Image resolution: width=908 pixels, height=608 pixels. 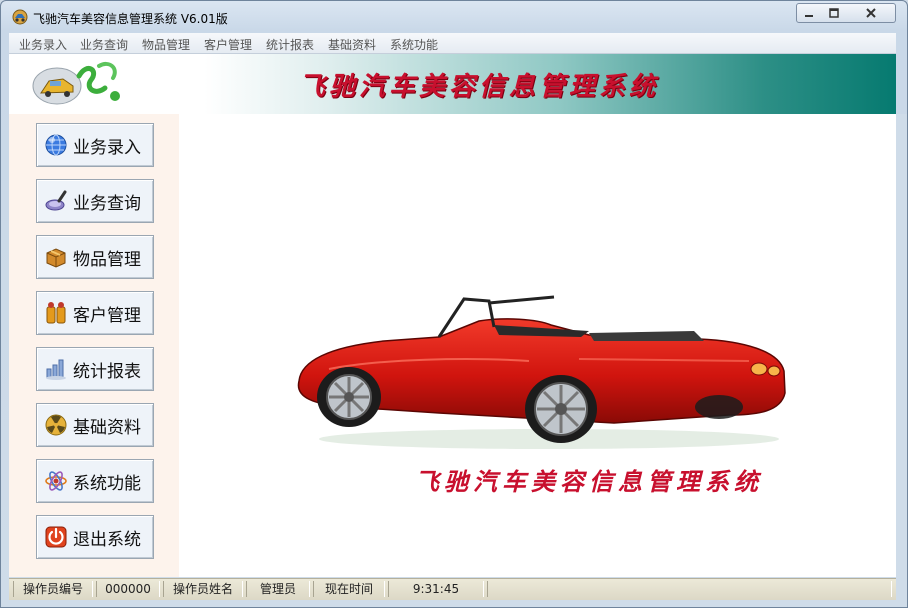 What do you see at coordinates (56, 369) in the screenshot?
I see `bar-chart-icon` at bounding box center [56, 369].